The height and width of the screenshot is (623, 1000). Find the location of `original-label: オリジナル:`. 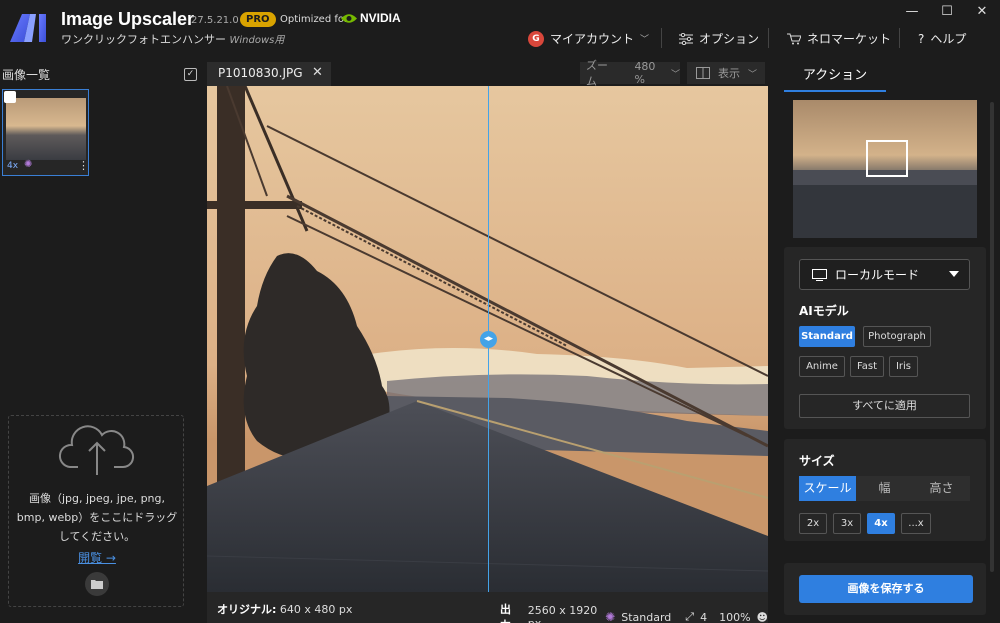

original-label: オリジナル: is located at coordinates (247, 609).